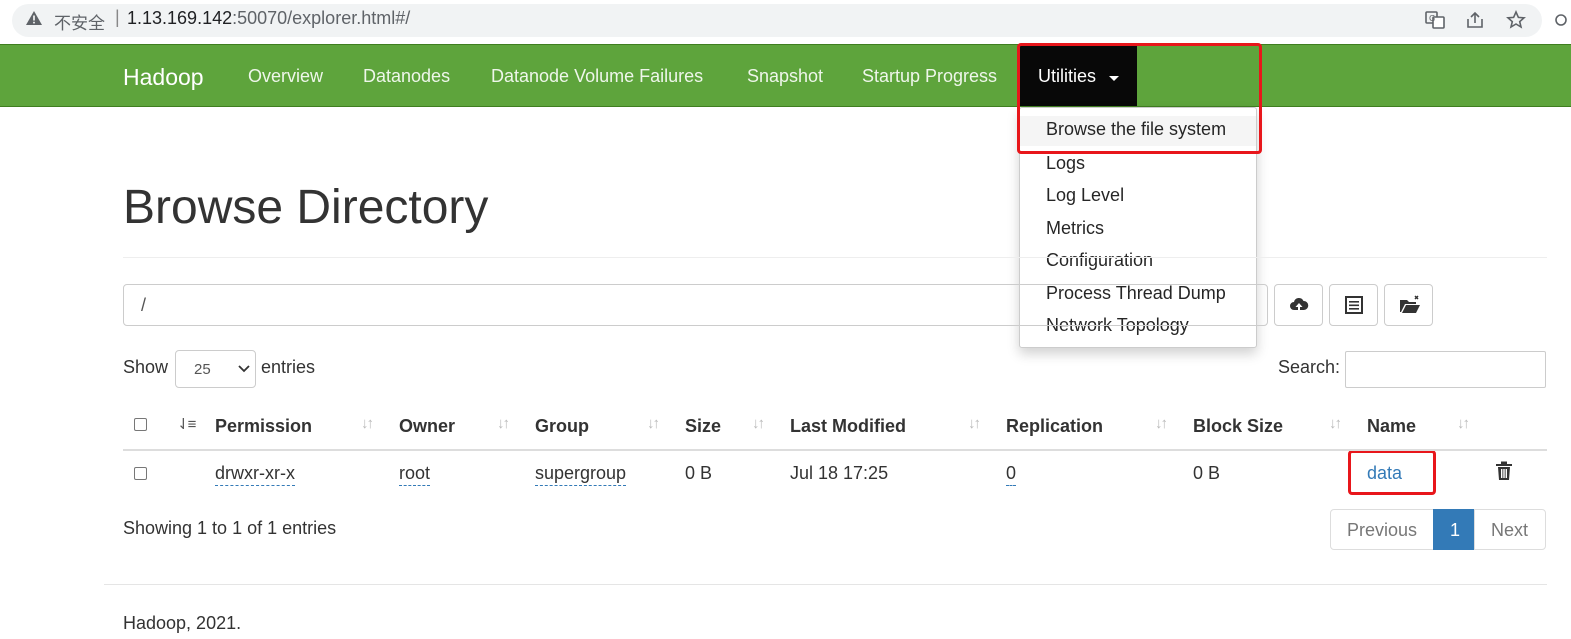 This screenshot has width=1571, height=639. I want to click on page-1-button: 1, so click(1454, 529).